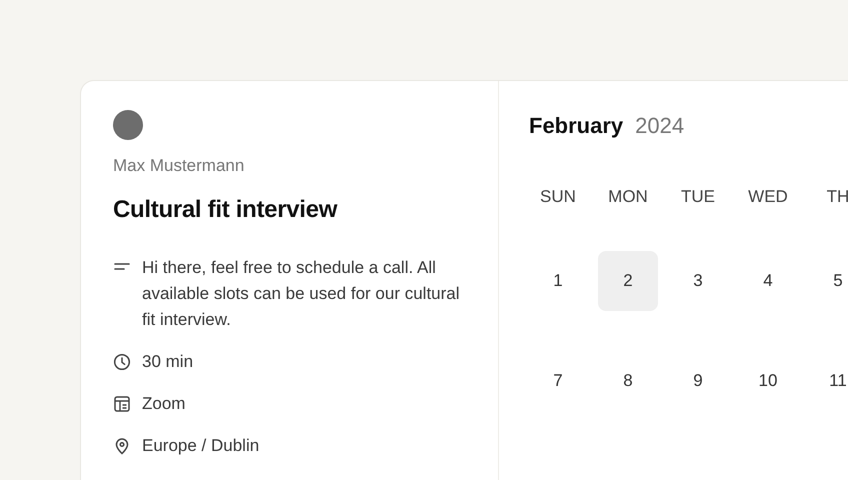 The image size is (848, 480). I want to click on weekday-label: MON, so click(628, 197).